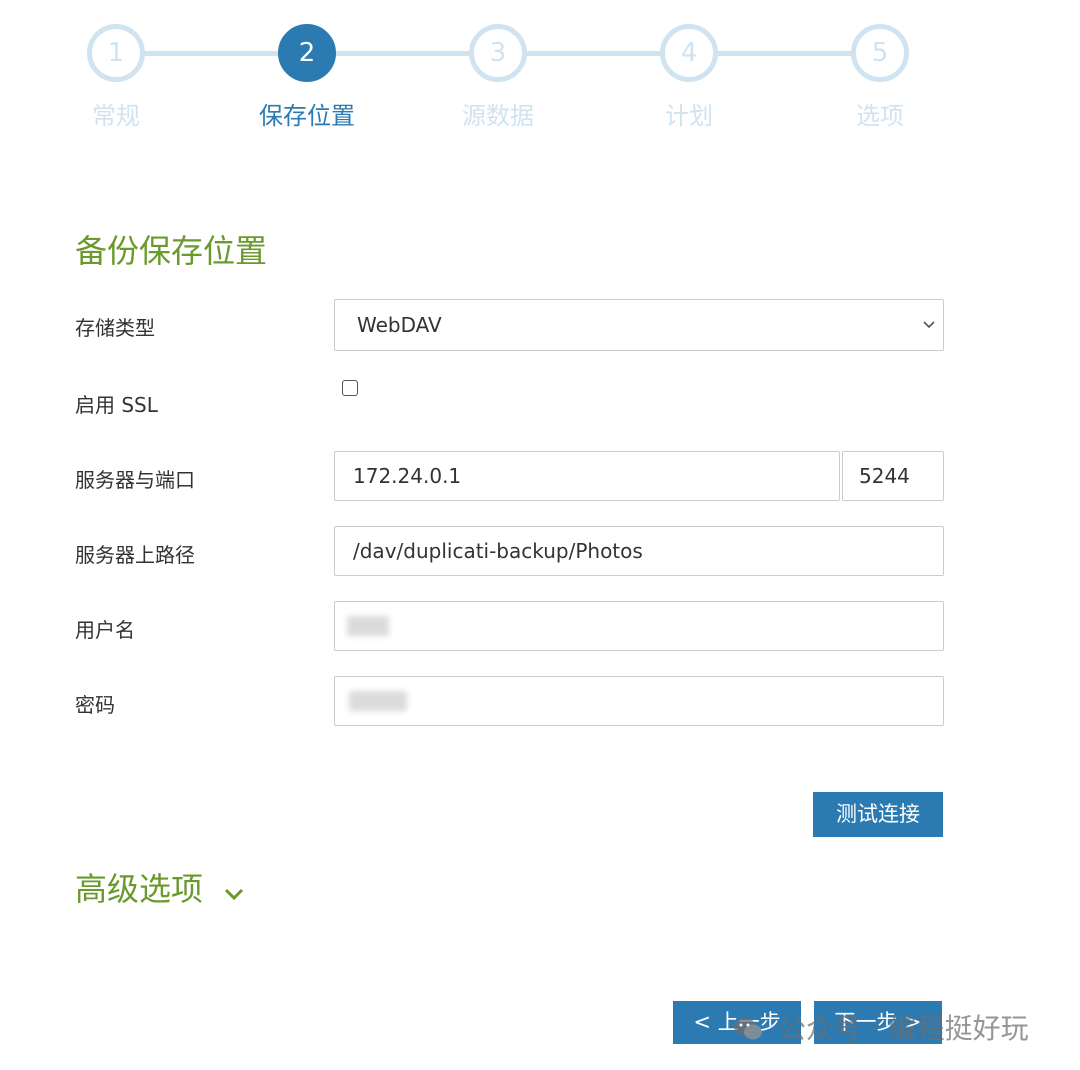 Image resolution: width=1080 pixels, height=1070 pixels. What do you see at coordinates (115, 328) in the screenshot?
I see `storage-type-label: 存储类型` at bounding box center [115, 328].